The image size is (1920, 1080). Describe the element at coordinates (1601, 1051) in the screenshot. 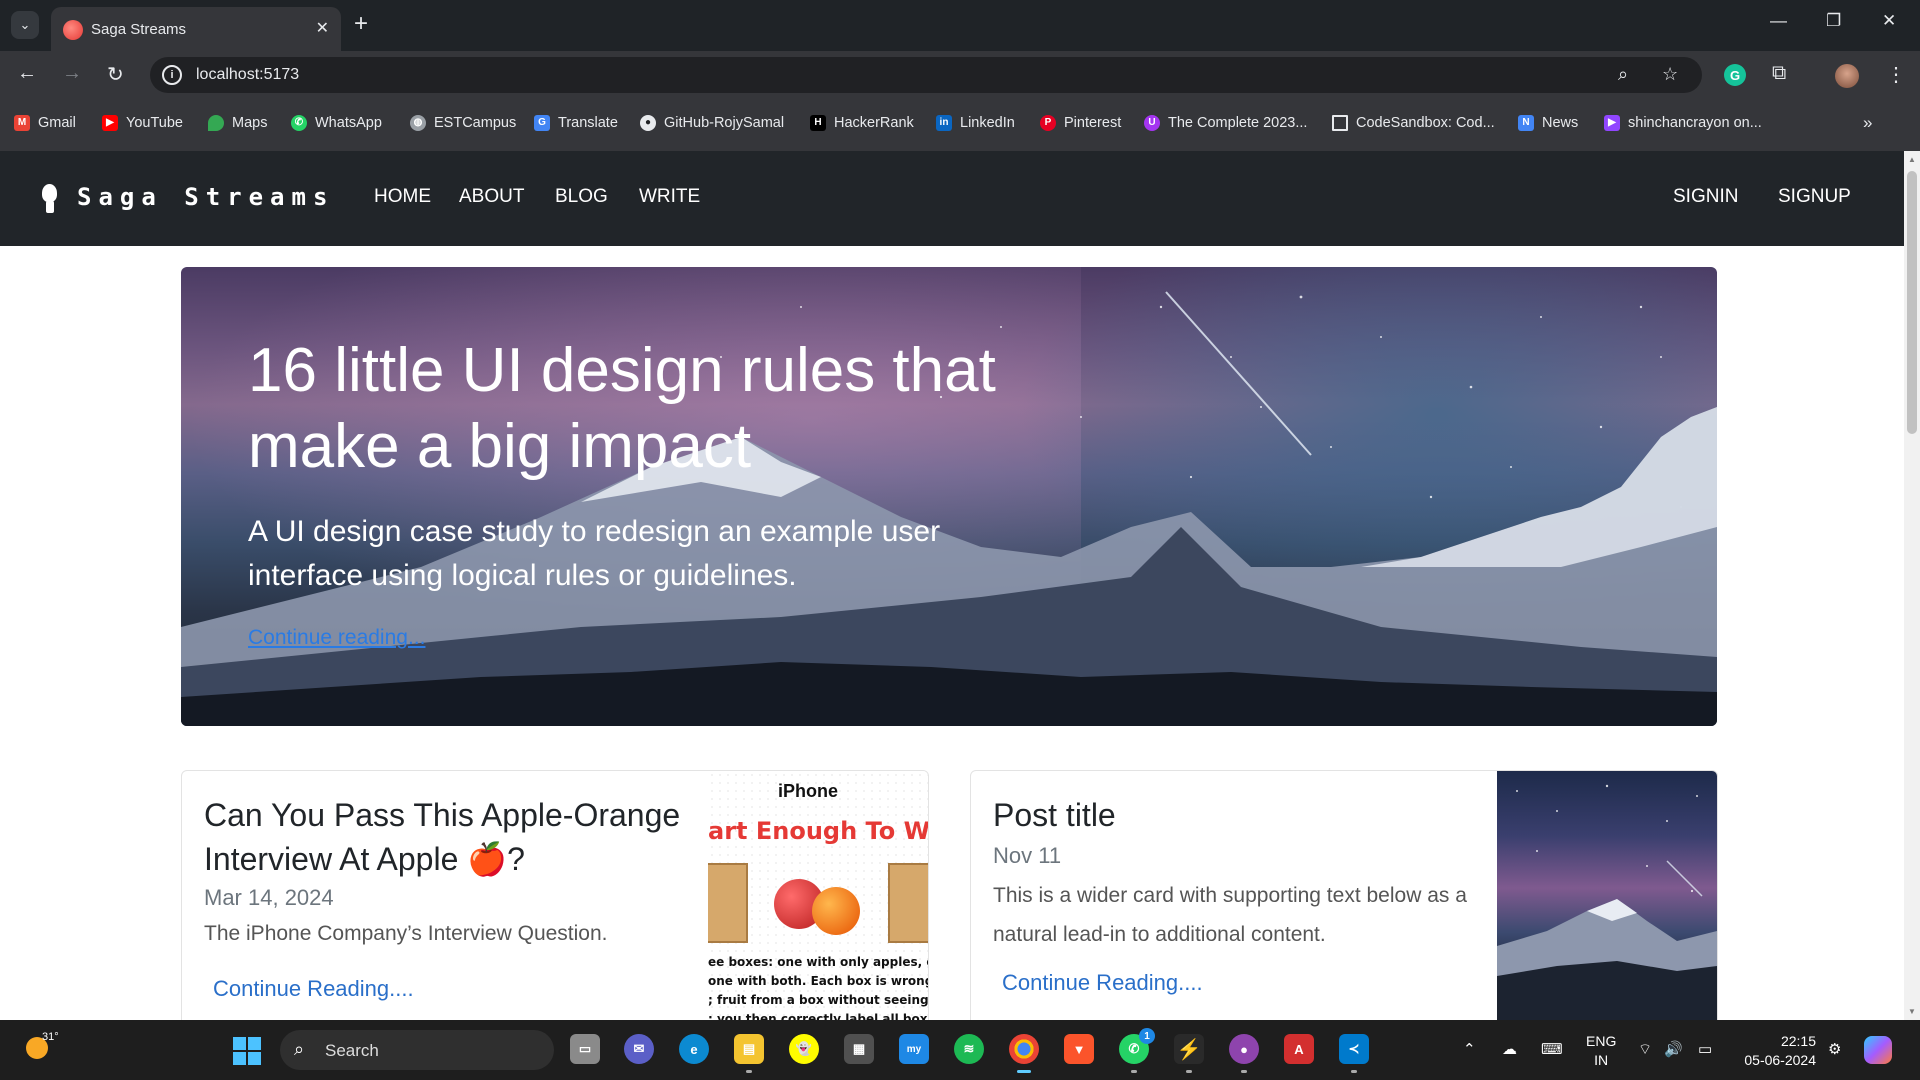

I see `language-indicator: ENG IN` at that location.